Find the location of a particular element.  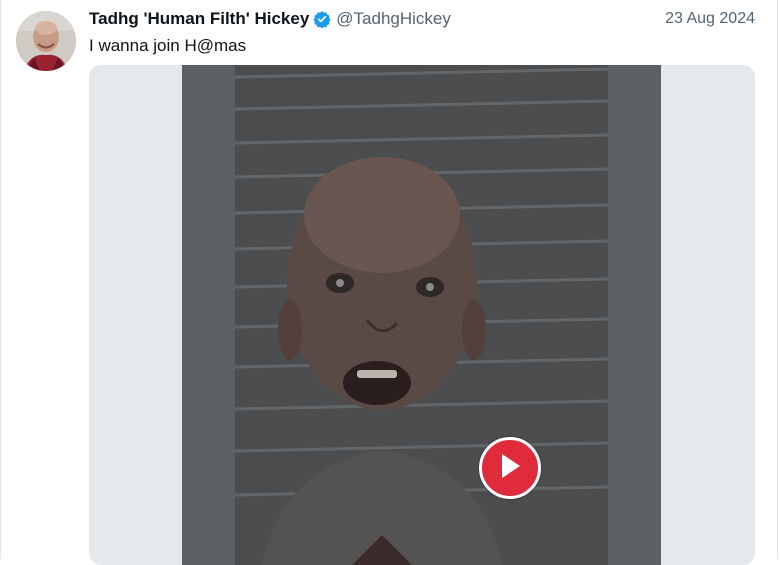

play-icon is located at coordinates (510, 468).